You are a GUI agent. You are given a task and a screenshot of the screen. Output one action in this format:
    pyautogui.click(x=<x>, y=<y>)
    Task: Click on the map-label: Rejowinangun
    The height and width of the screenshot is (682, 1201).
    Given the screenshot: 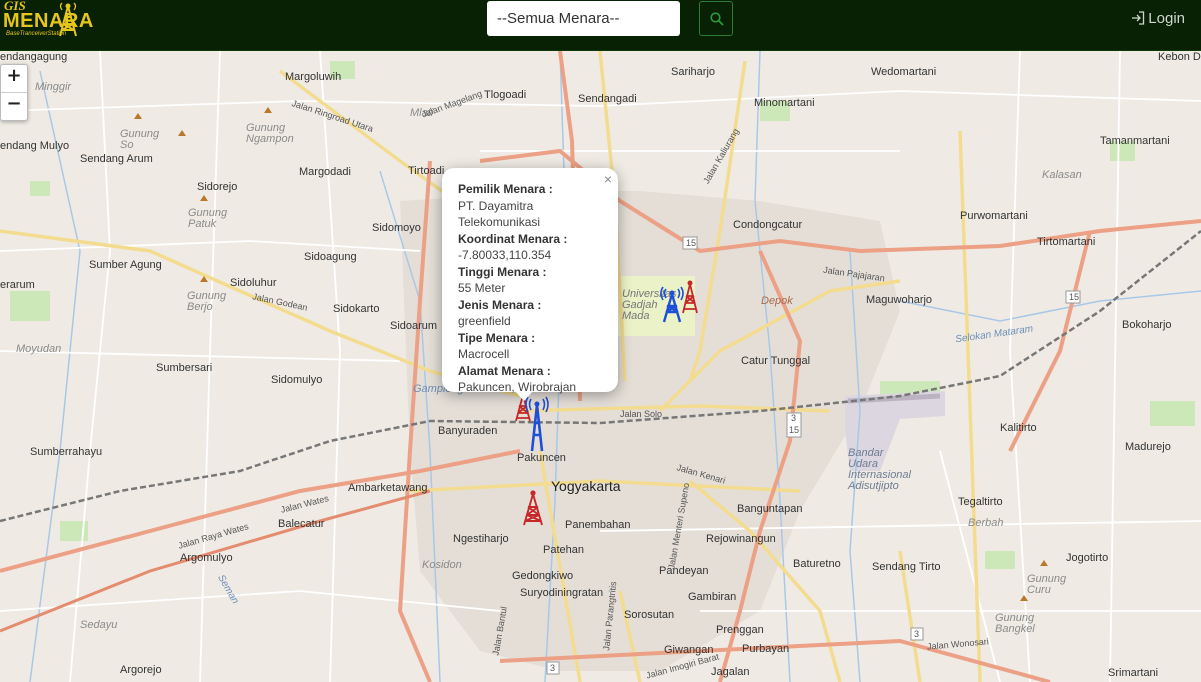 What is the action you would take?
    pyautogui.click(x=741, y=539)
    